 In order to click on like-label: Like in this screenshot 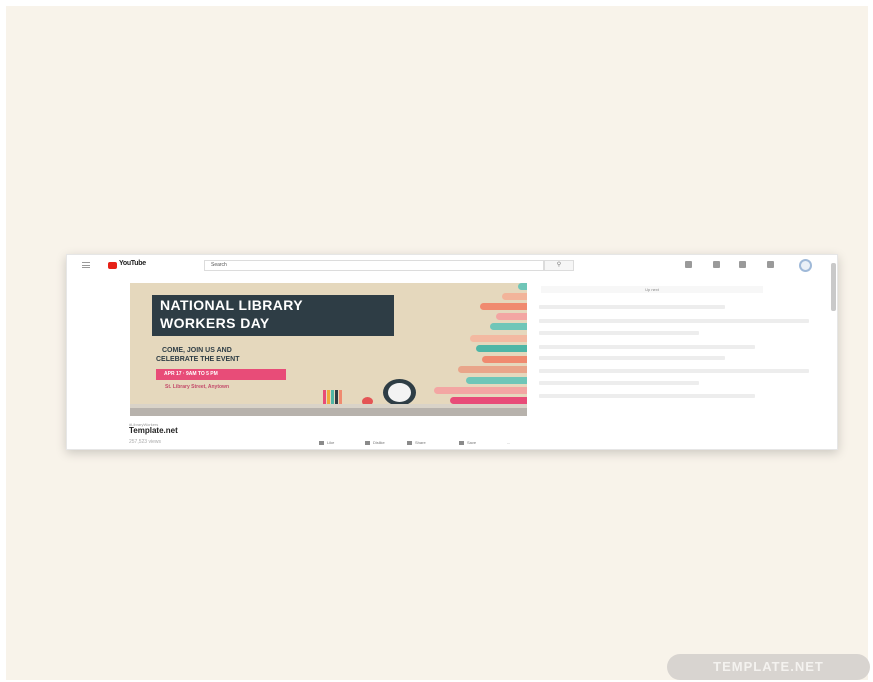, I will do `click(331, 442)`.